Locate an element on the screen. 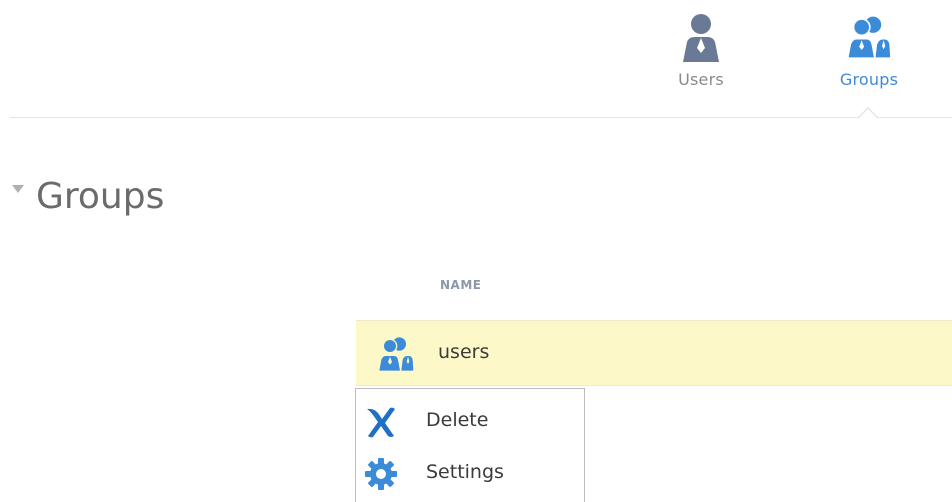 The width and height of the screenshot is (952, 502). menu-item-settings: Settings is located at coordinates (470, 473).